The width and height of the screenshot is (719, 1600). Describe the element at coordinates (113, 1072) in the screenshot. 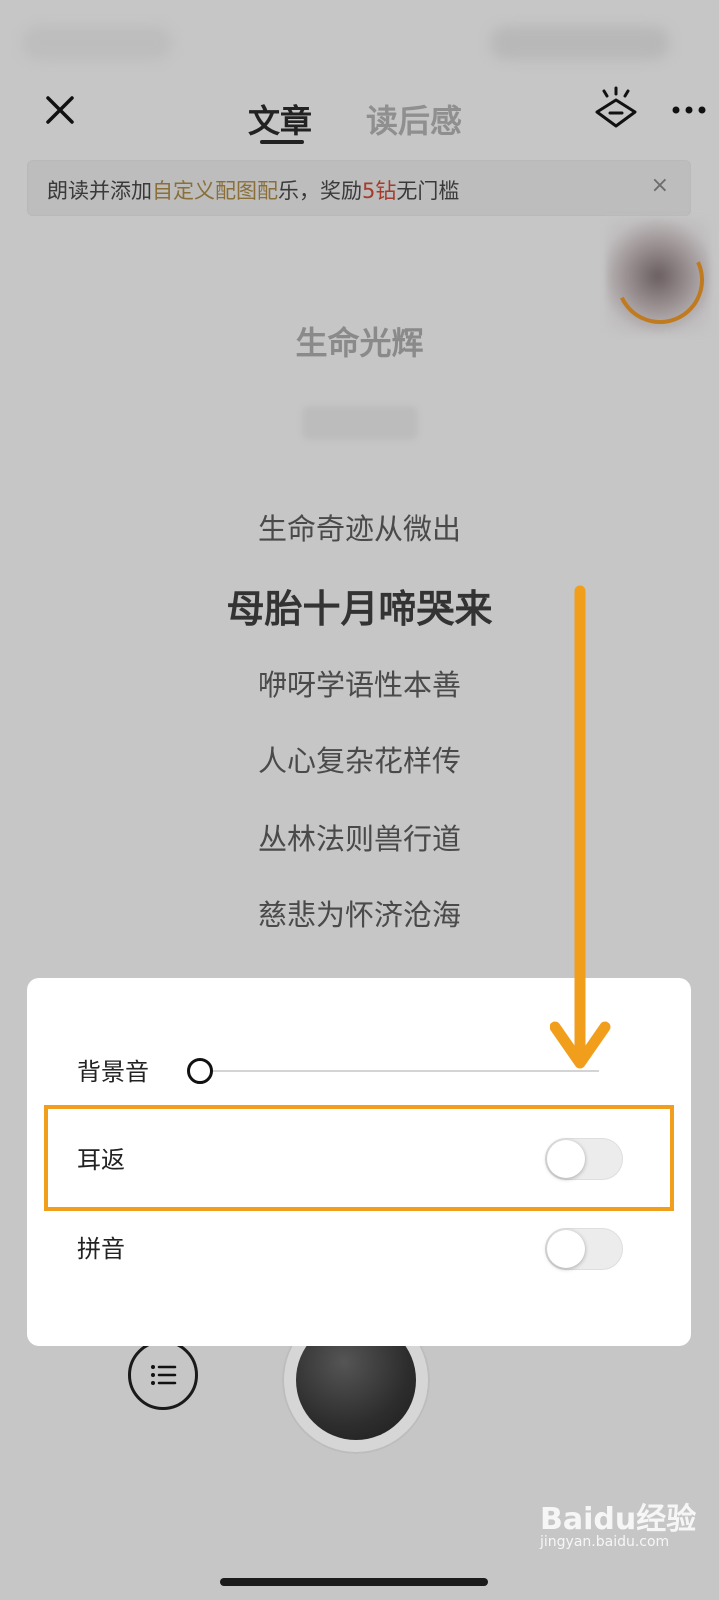

I see `background-sound-label: 背景音` at that location.